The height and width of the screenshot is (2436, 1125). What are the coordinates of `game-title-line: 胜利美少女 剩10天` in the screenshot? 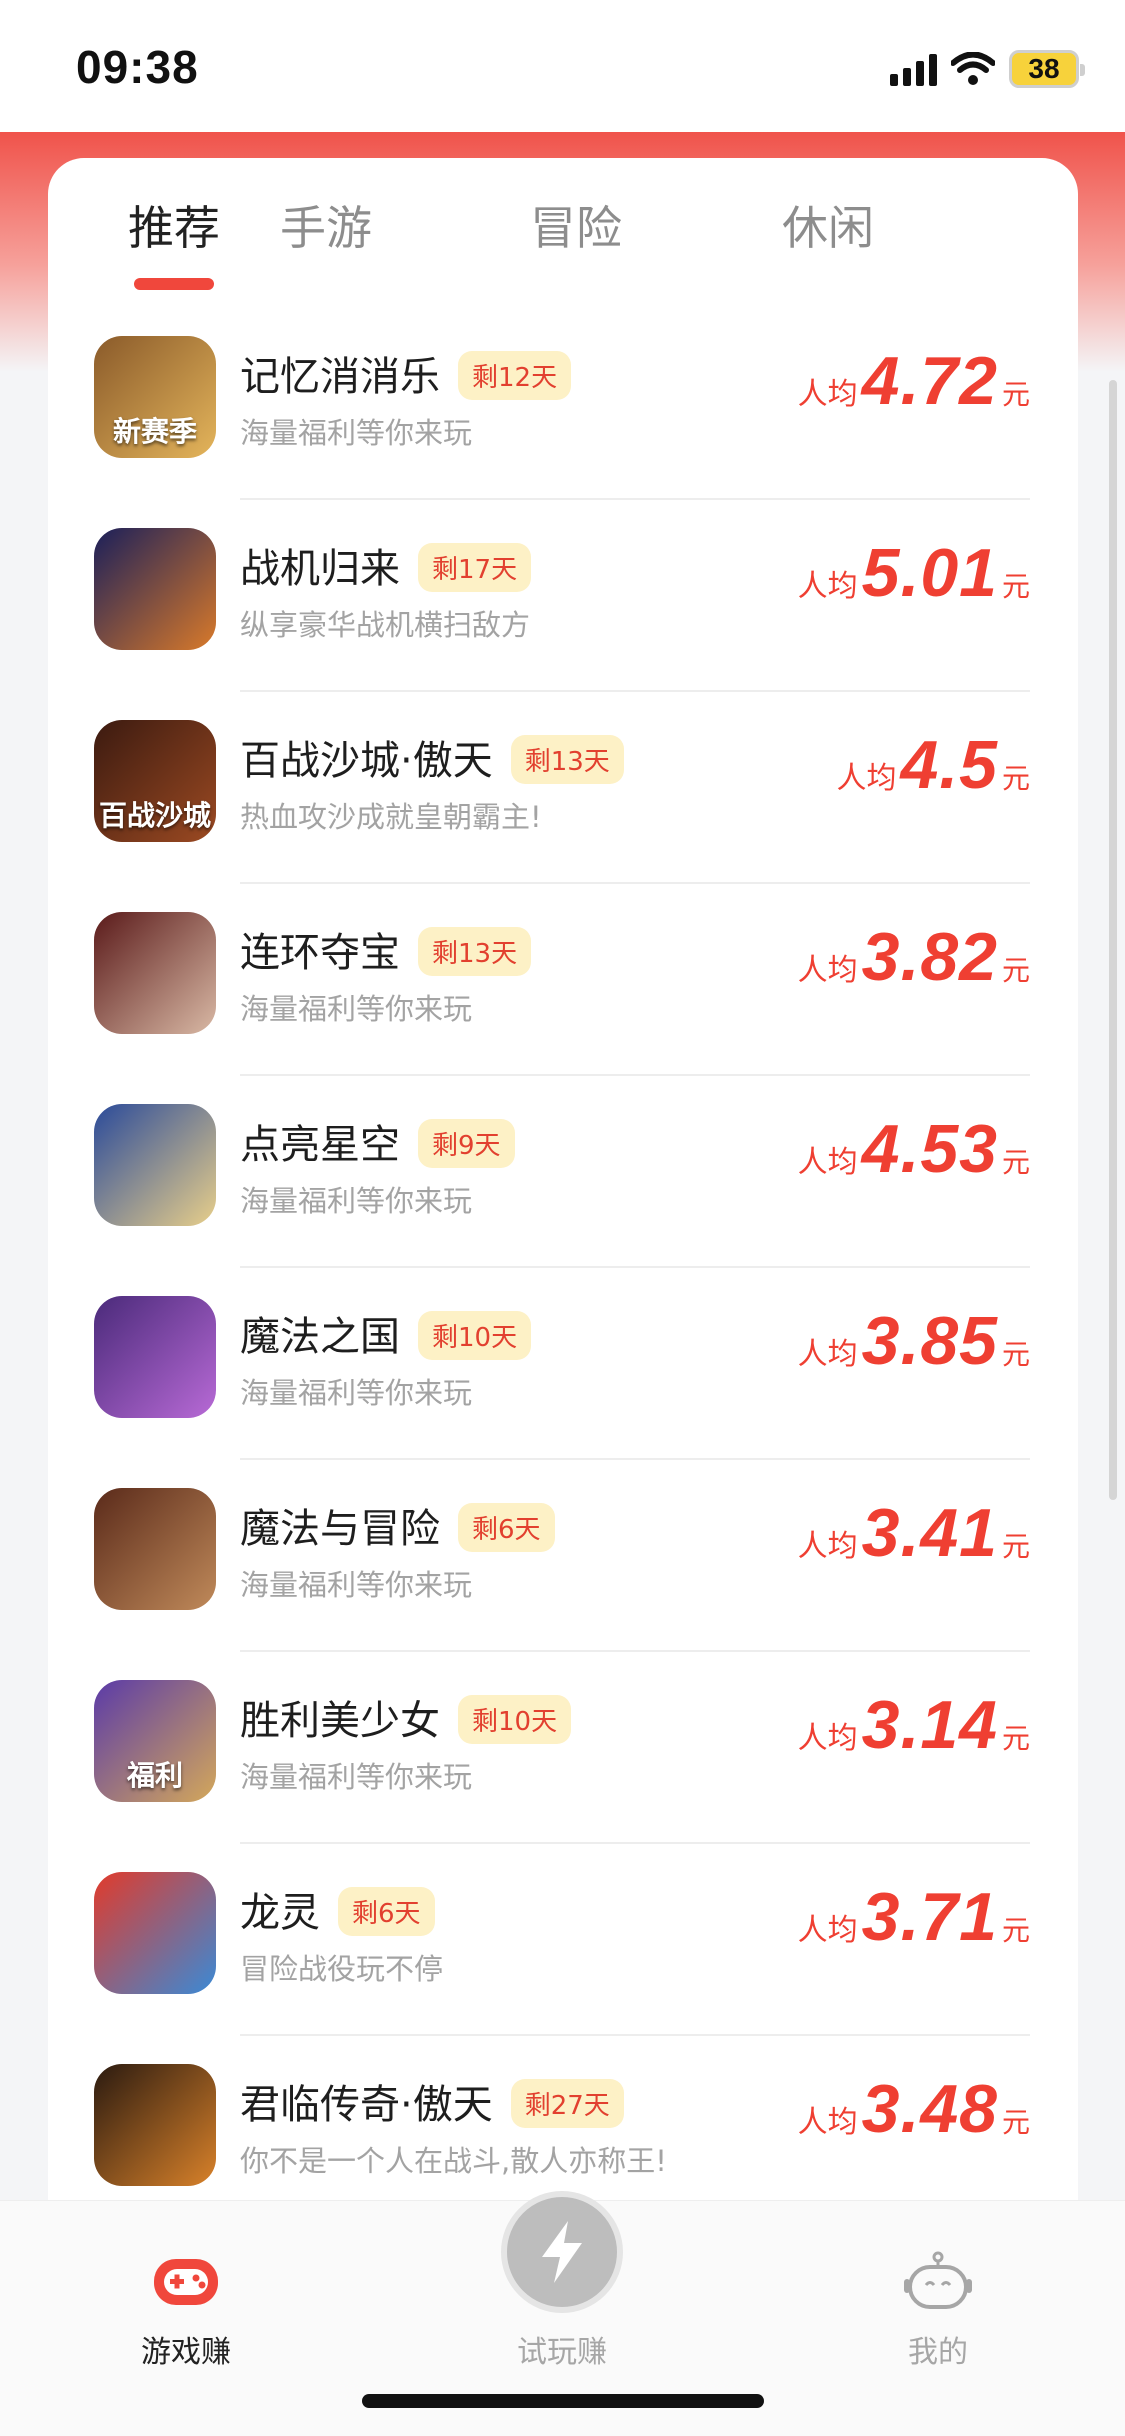 It's located at (406, 1718).